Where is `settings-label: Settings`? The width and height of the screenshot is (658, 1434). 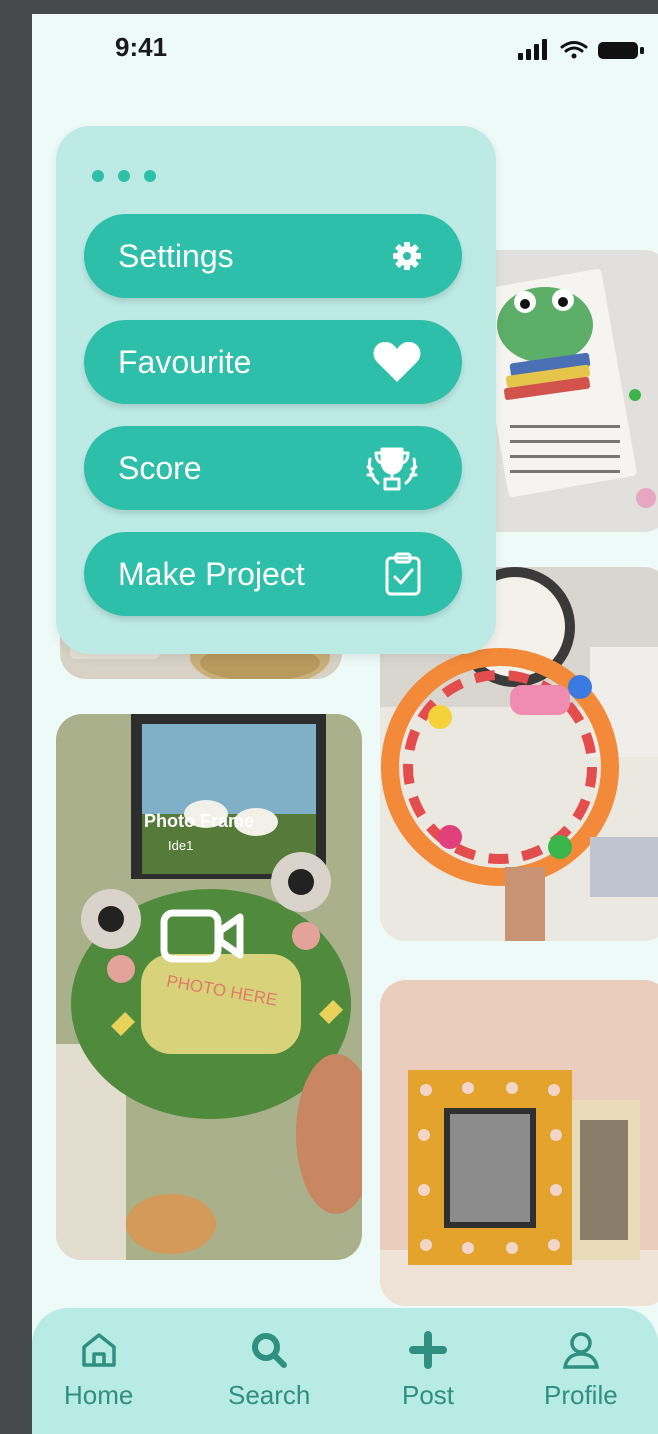 settings-label: Settings is located at coordinates (176, 255).